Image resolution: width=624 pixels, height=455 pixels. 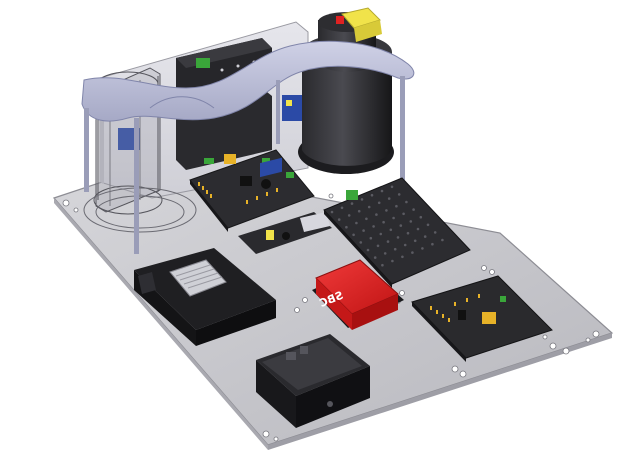 I want to click on green-connector-a, so click(x=203, y=63).